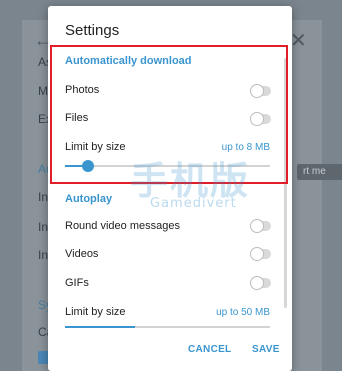  I want to click on autoplay-limit-value: up to 50 MB, so click(243, 312).